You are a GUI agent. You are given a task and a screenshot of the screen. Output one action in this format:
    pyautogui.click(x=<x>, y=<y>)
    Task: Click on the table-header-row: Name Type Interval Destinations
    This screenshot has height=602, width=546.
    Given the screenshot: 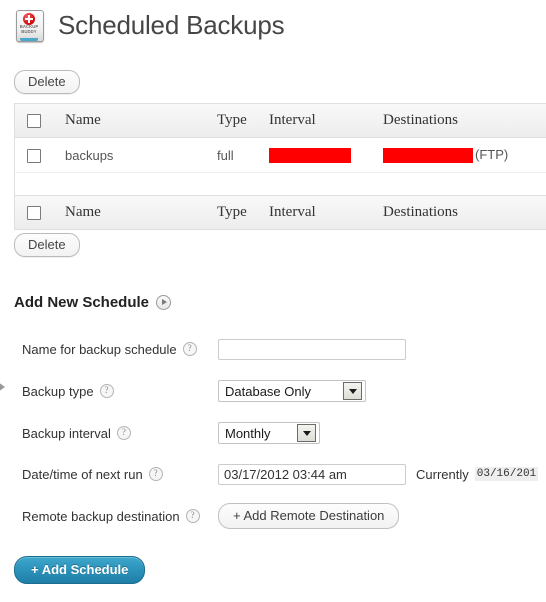 What is the action you would take?
    pyautogui.click(x=280, y=120)
    